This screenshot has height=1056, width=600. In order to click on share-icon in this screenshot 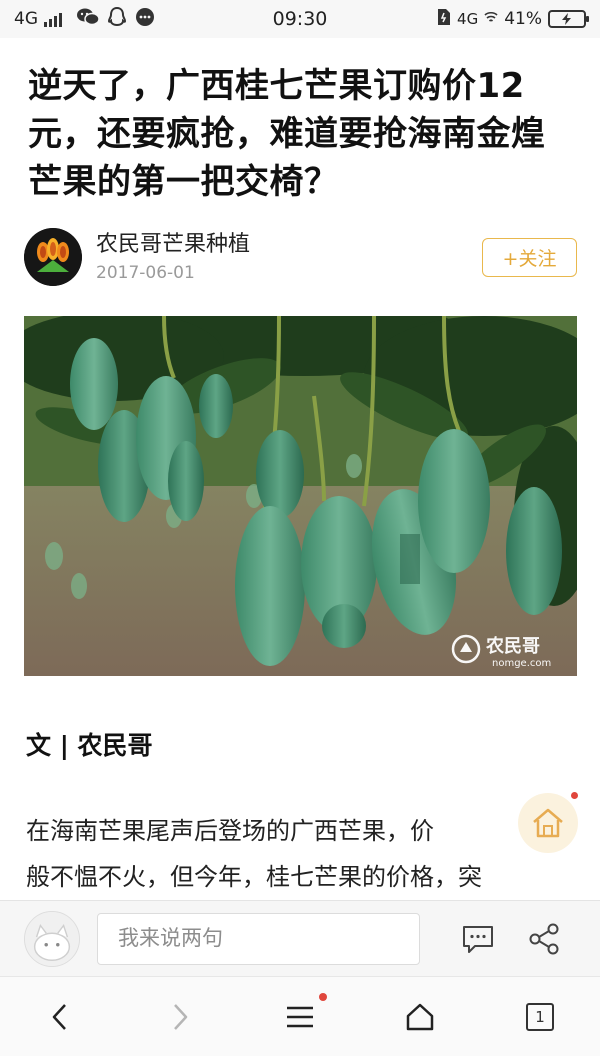, I will do `click(544, 939)`.